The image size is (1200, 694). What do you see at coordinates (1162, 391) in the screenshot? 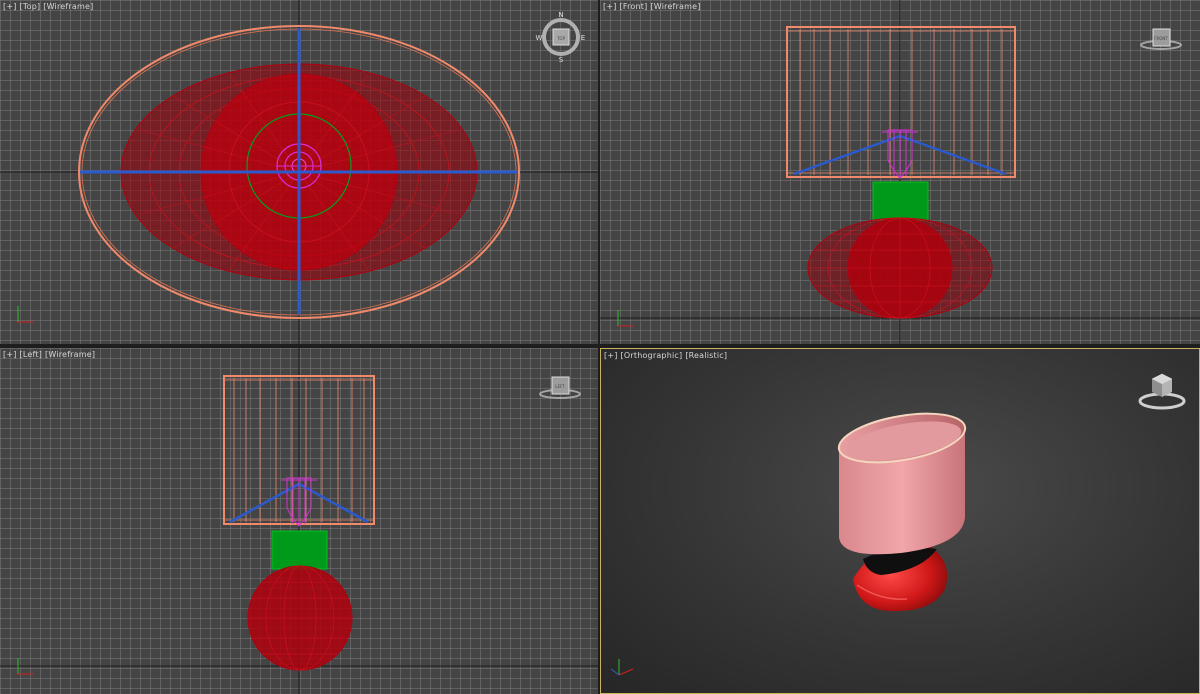
I see `viewcube-orthographic` at bounding box center [1162, 391].